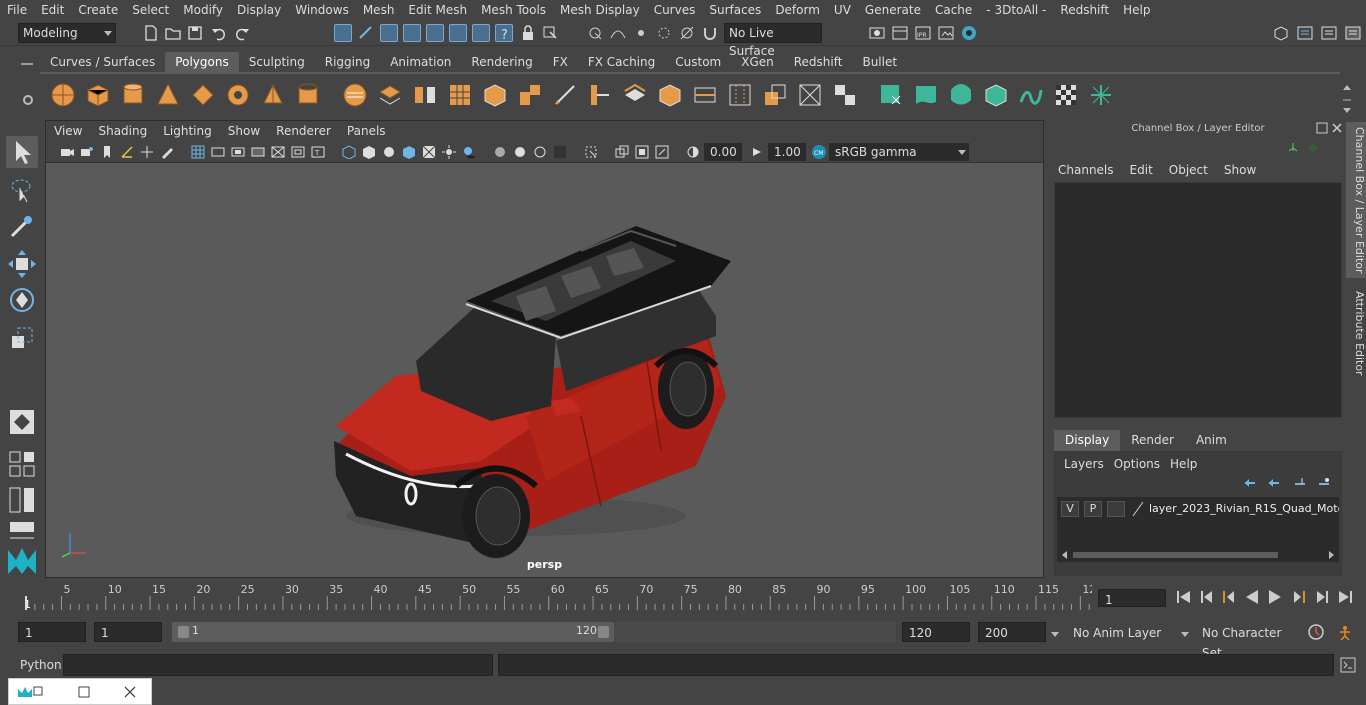 This screenshot has height=705, width=1366. Describe the element at coordinates (591, 152) in the screenshot. I see `isolate-select-icon` at that location.